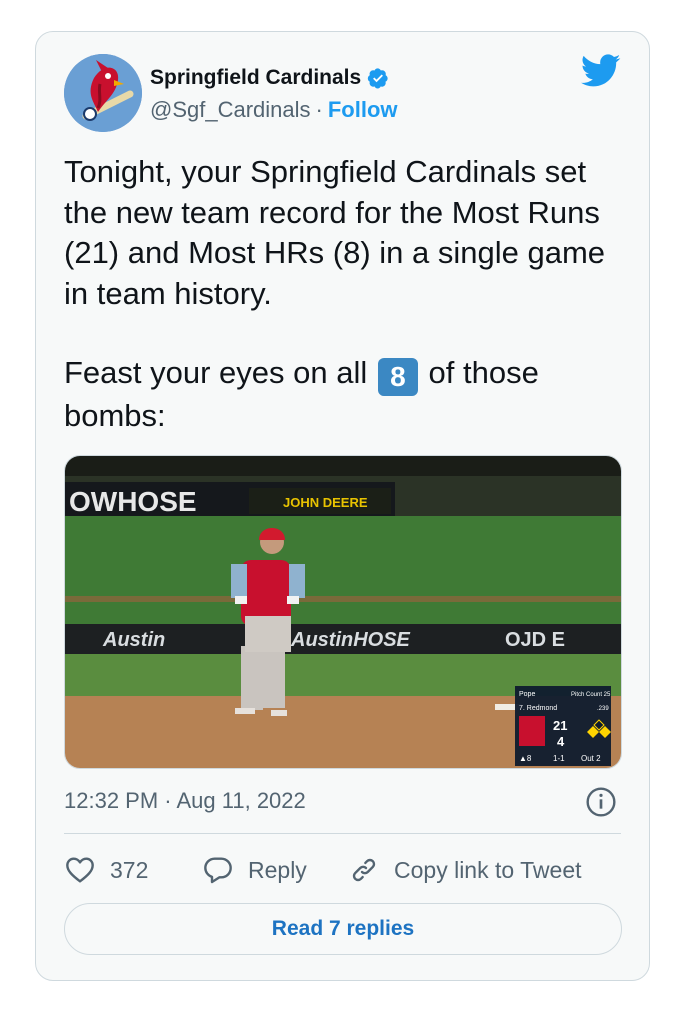  I want to click on twitter-bird-icon, so click(601, 71).